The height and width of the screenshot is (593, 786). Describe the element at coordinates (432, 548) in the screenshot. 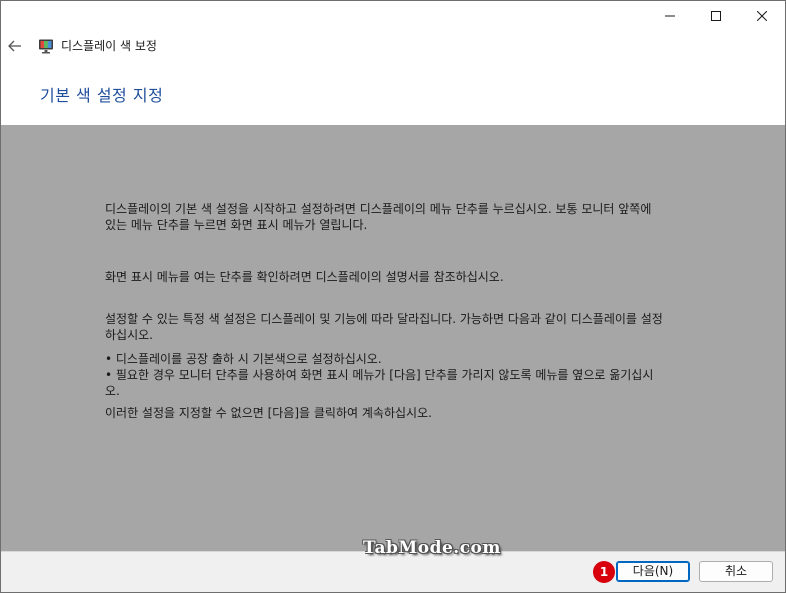

I see `watermark: TabMode.com` at that location.